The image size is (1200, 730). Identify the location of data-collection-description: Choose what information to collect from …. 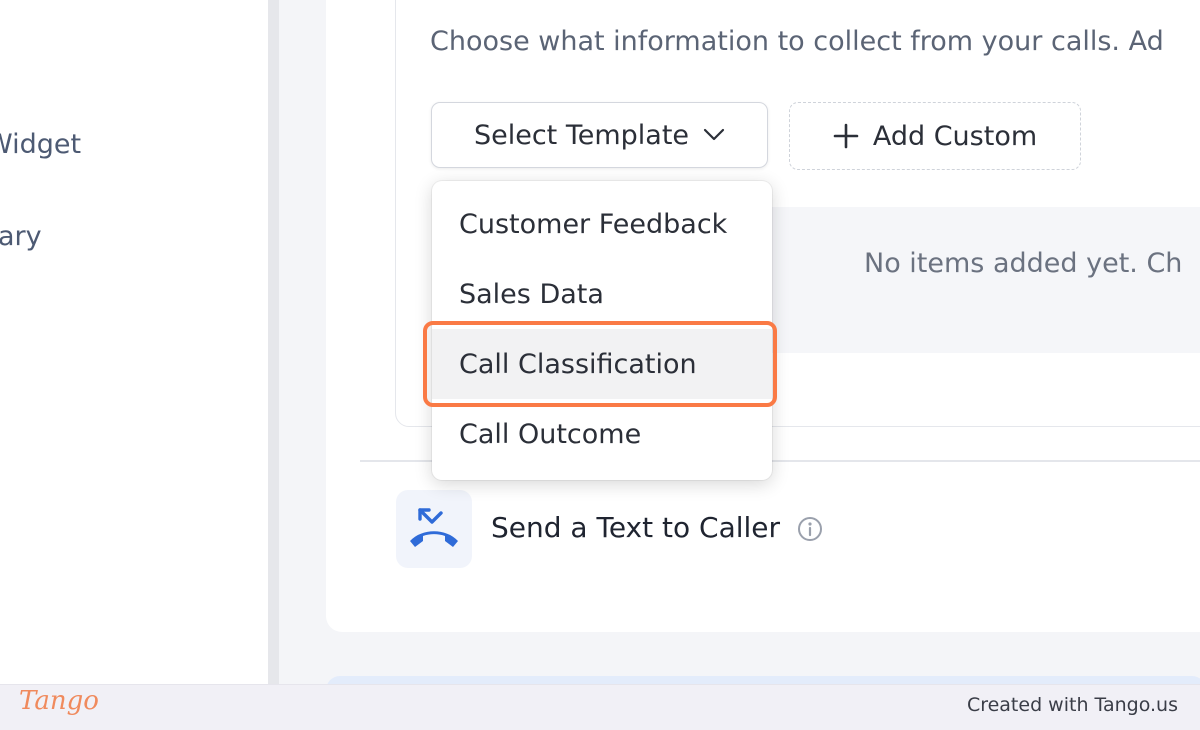
(797, 41).